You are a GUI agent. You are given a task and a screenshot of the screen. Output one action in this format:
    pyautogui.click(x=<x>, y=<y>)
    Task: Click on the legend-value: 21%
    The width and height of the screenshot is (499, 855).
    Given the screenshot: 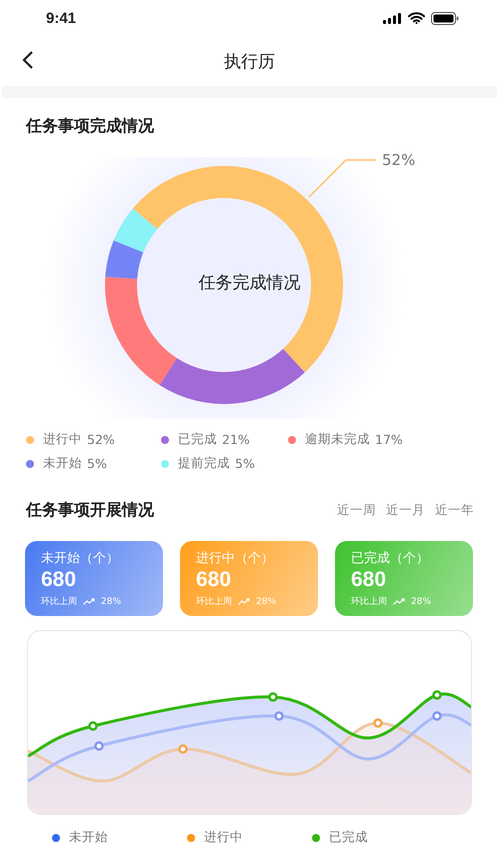 What is the action you would take?
    pyautogui.click(x=236, y=439)
    